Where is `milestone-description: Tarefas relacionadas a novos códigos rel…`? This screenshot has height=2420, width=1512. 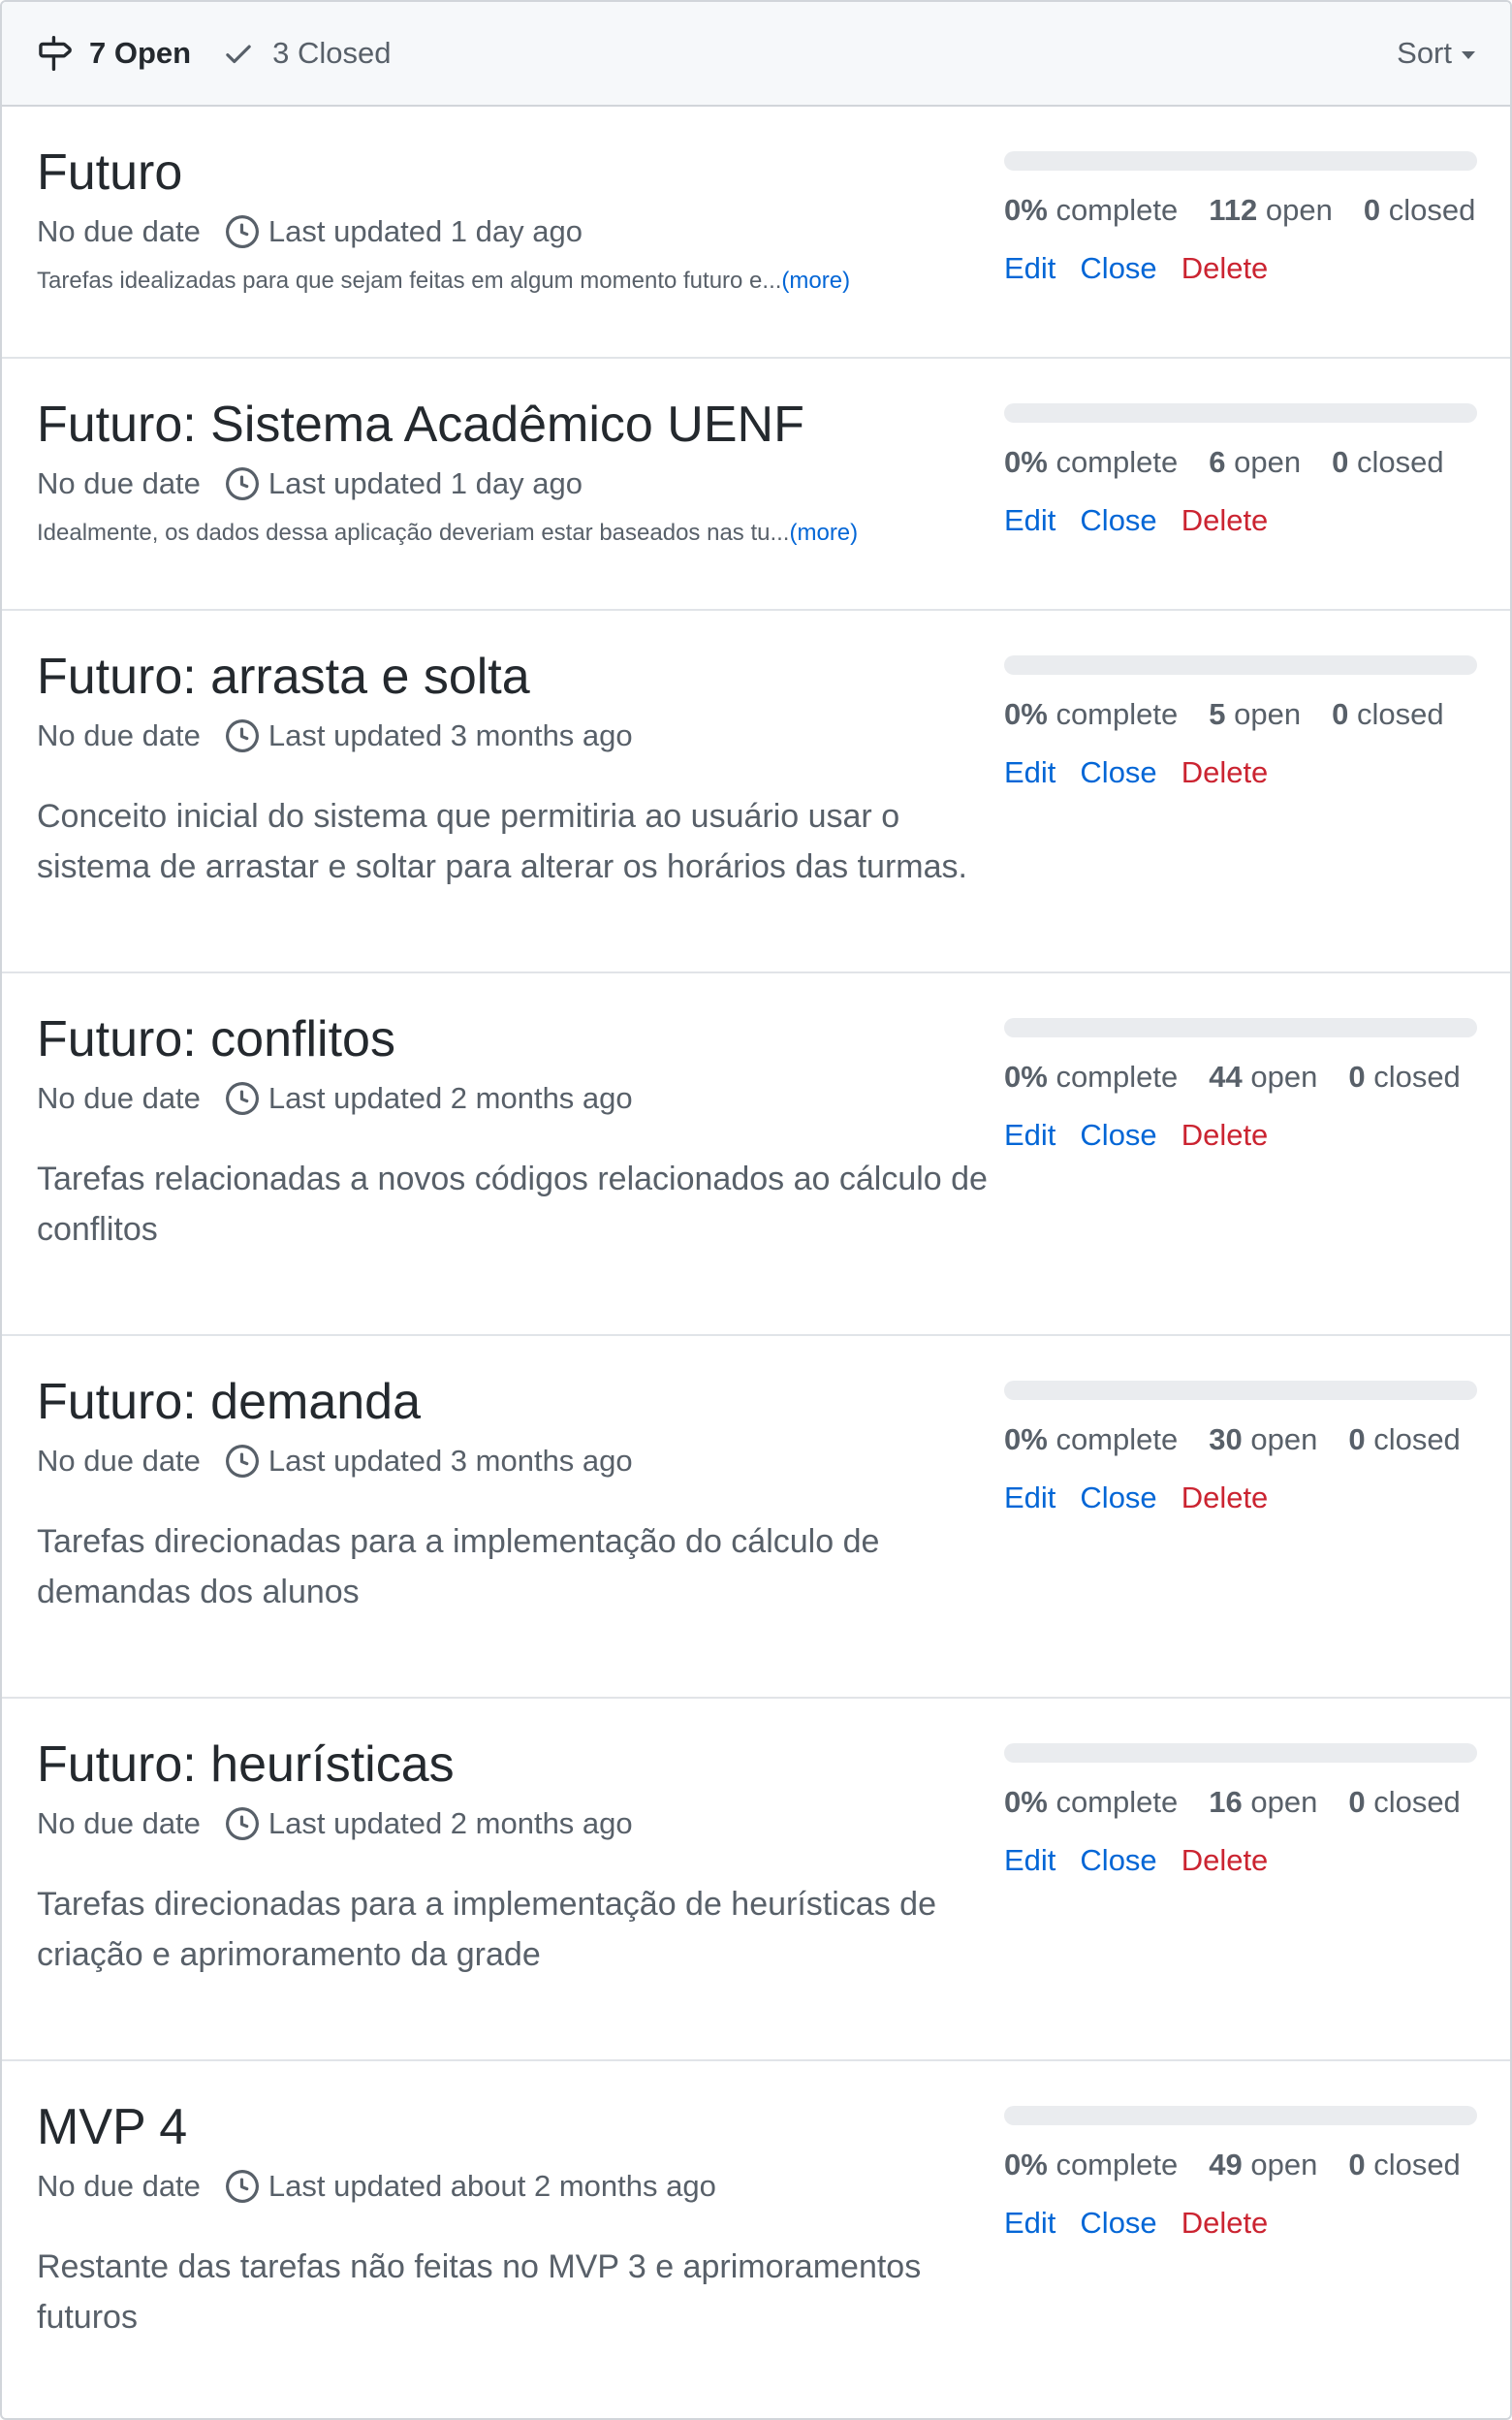
milestone-description: Tarefas relacionadas a novos códigos rel… is located at coordinates (512, 1204).